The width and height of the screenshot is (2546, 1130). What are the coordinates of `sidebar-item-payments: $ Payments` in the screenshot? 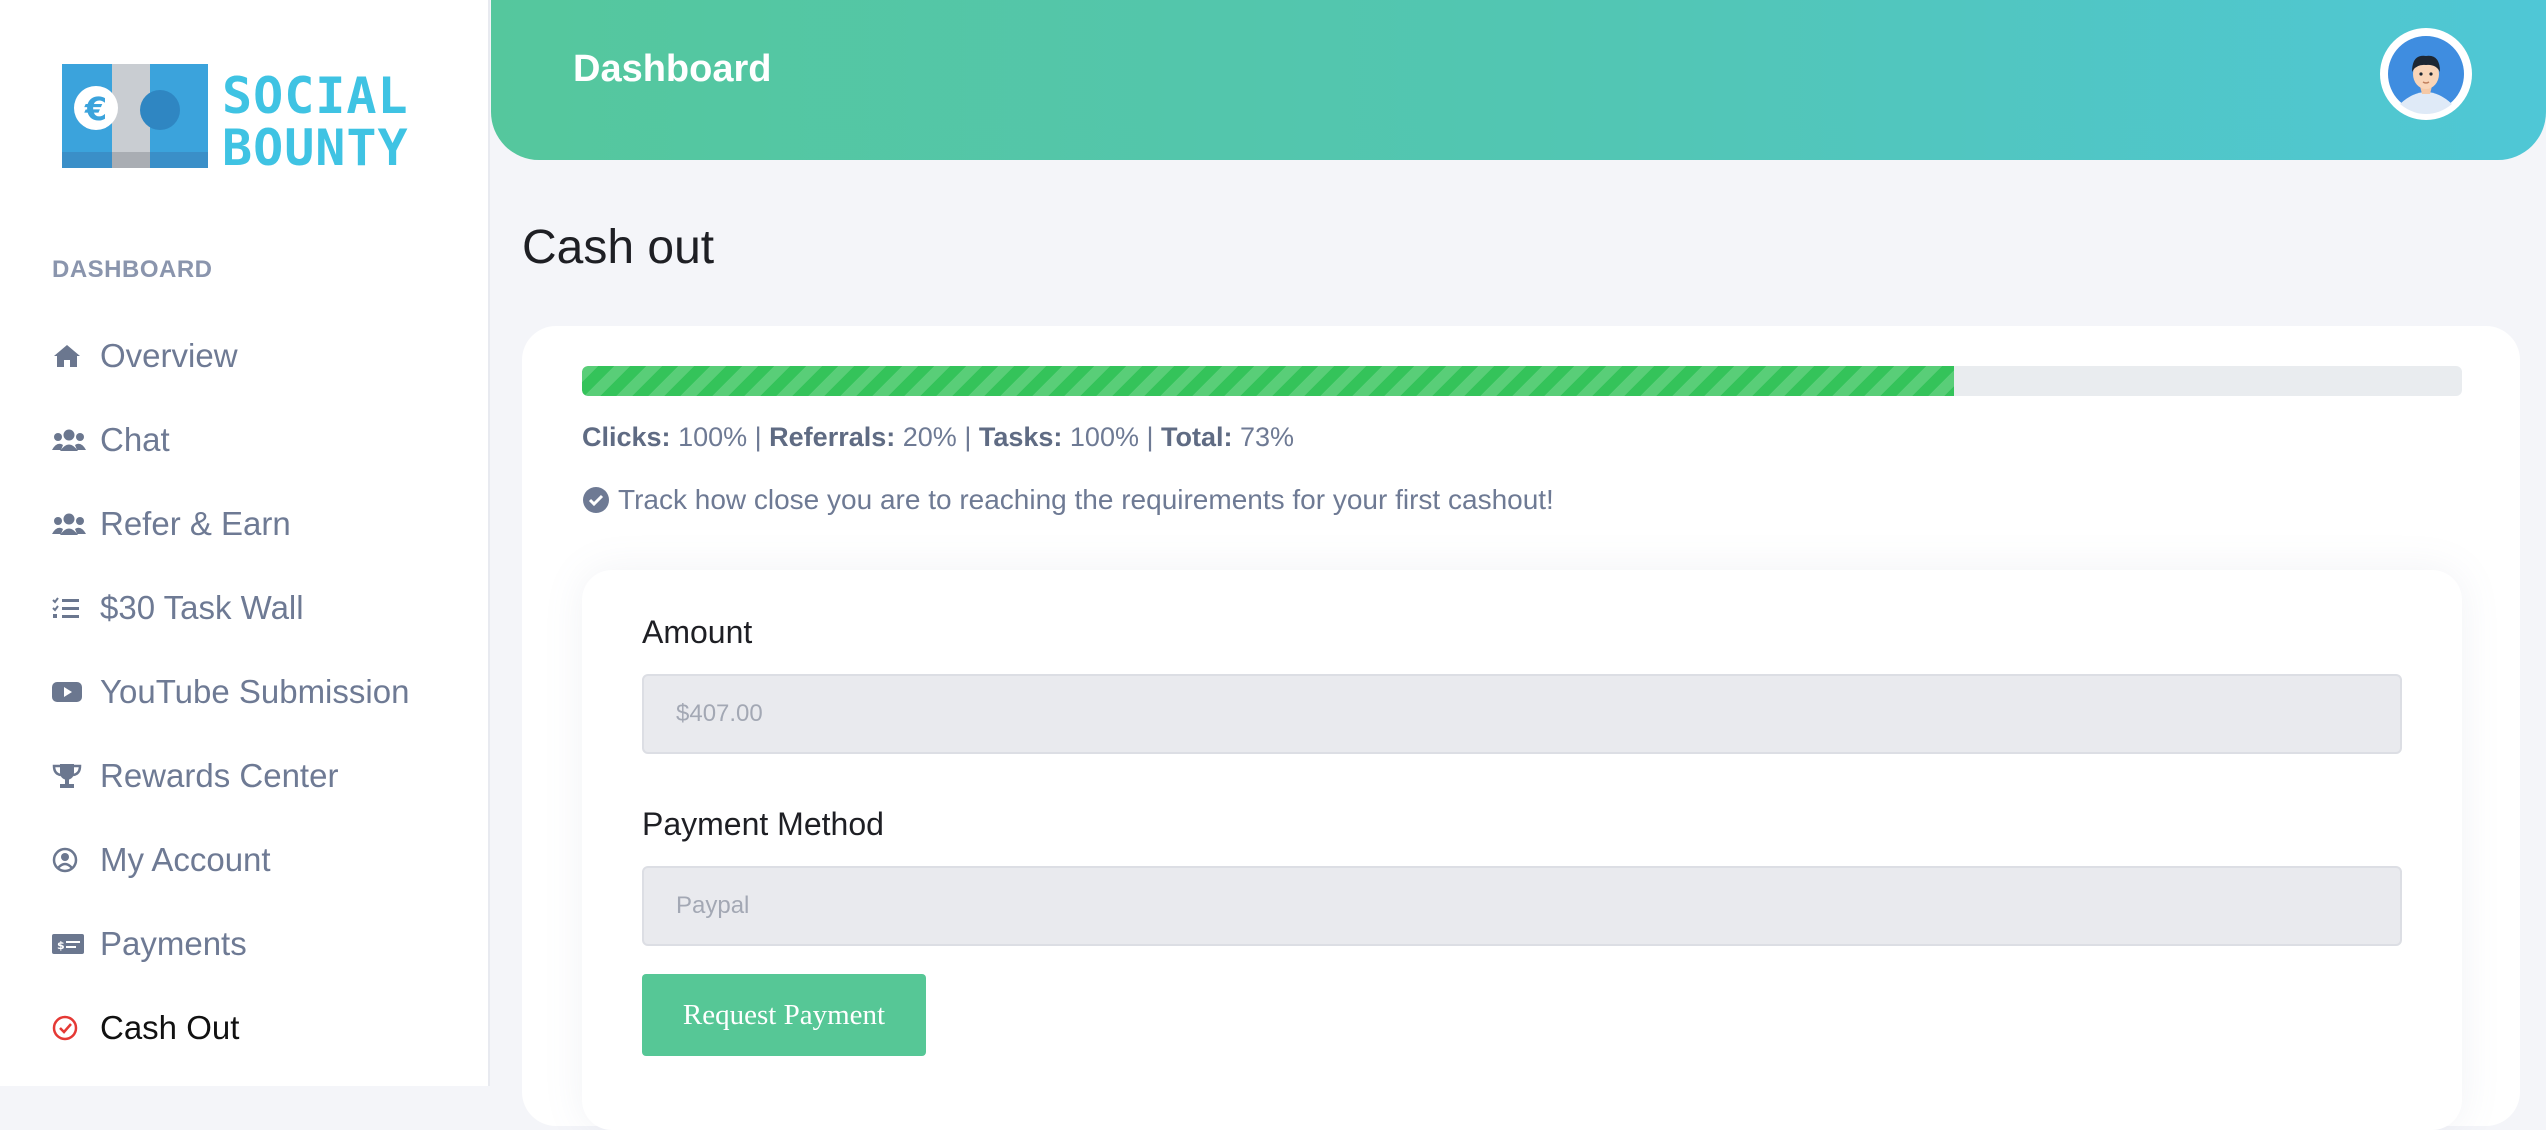 It's located at (262, 944).